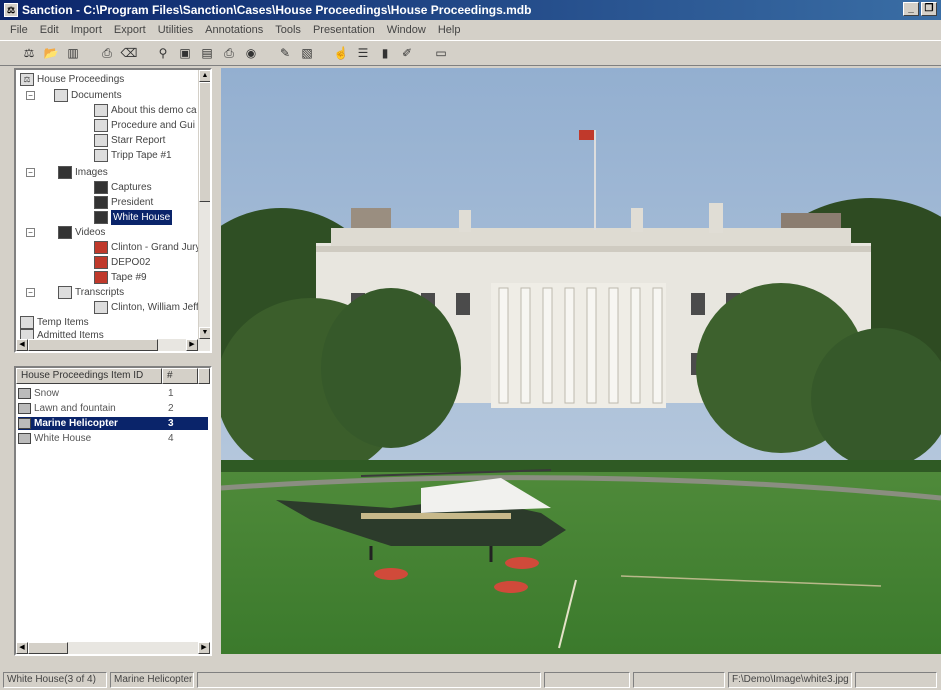 The image size is (941, 690). Describe the element at coordinates (61, 95) in the screenshot. I see `documents-folder-icon` at that location.